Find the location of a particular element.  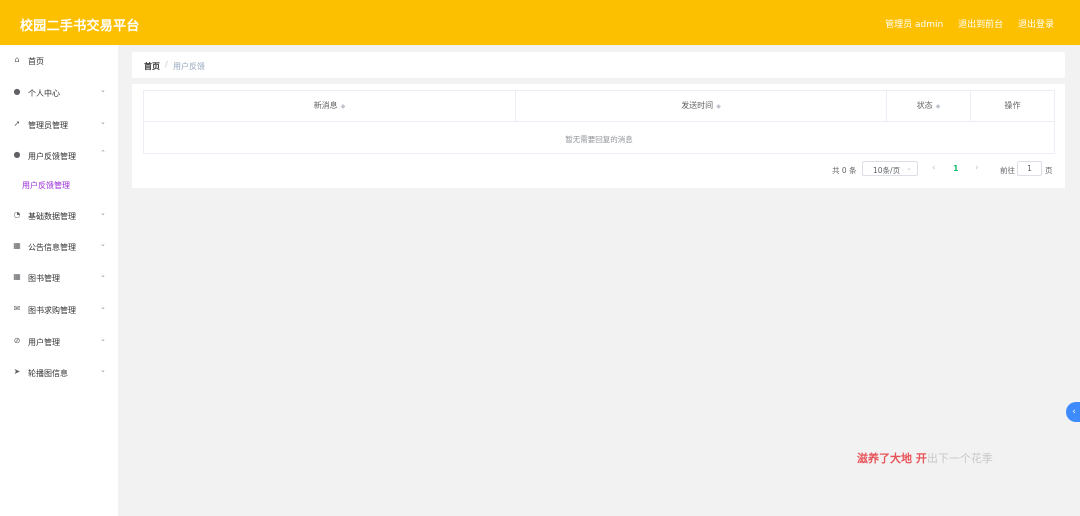

goto-page-input is located at coordinates (1029, 168).